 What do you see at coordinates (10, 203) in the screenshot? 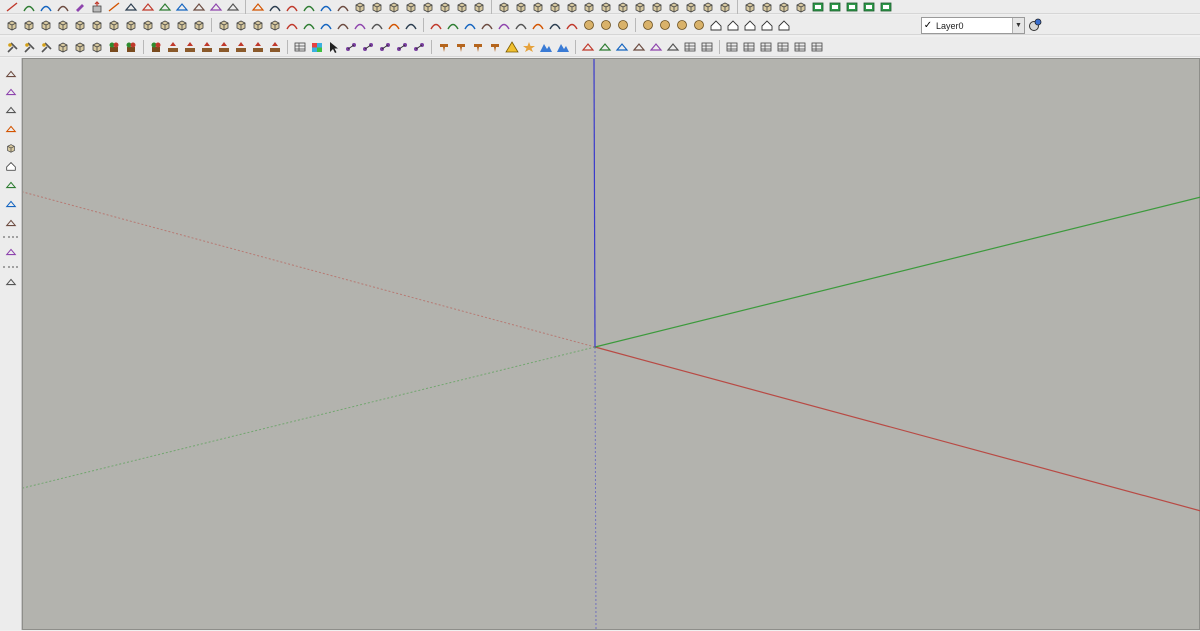
I see `camera-icon` at bounding box center [10, 203].